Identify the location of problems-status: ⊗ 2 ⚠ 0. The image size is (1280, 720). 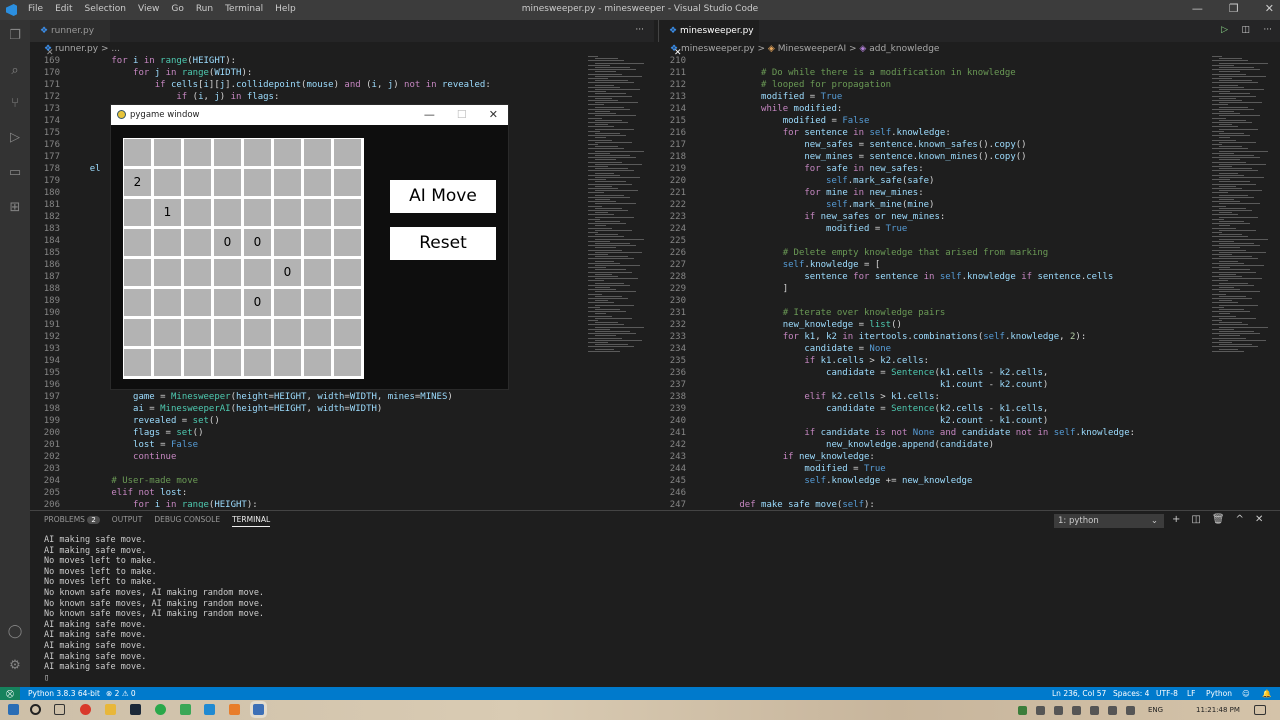
(121, 693).